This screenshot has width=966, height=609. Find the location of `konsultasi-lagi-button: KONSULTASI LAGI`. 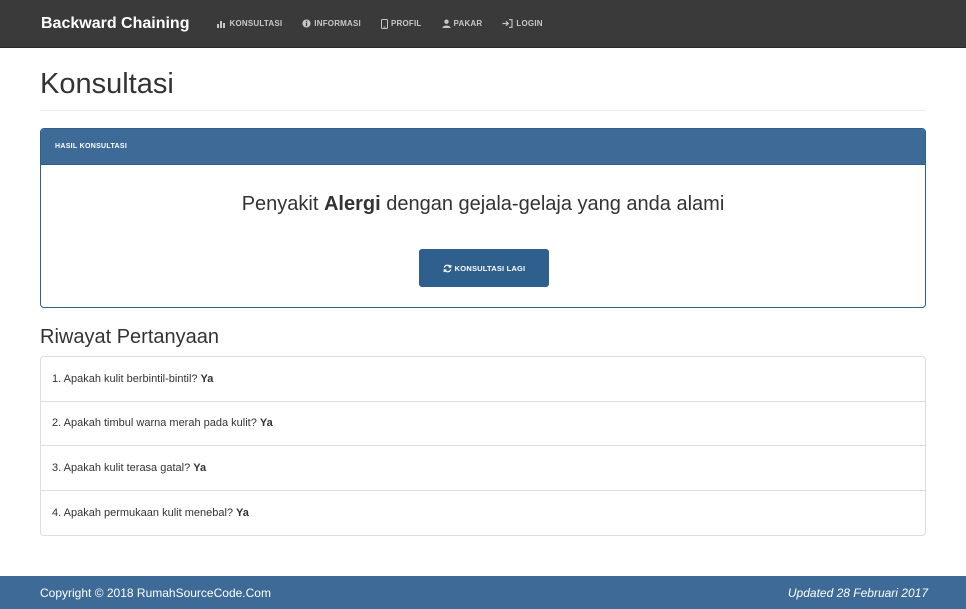

konsultasi-lagi-button: KONSULTASI LAGI is located at coordinates (484, 268).